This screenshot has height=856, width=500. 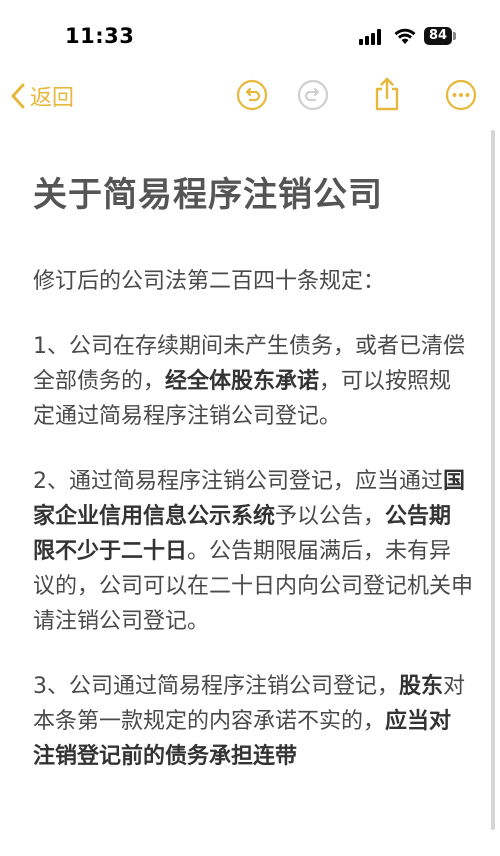 I want to click on scrollbar, so click(x=493, y=480).